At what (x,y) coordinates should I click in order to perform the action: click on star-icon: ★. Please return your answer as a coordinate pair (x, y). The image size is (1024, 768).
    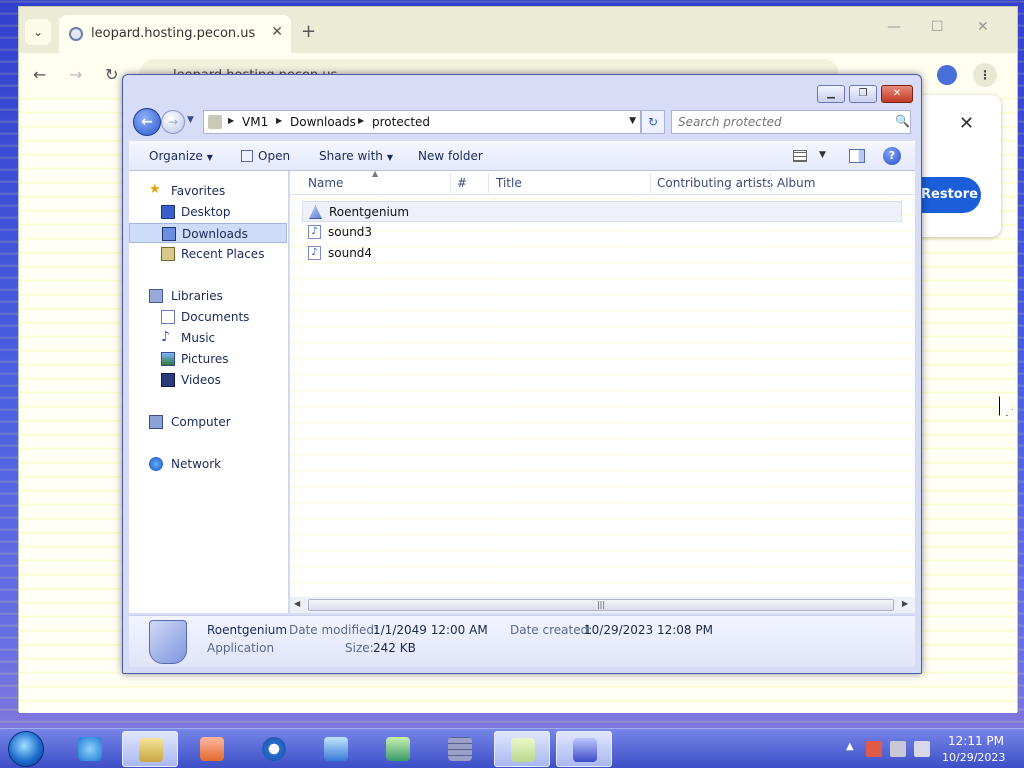
    Looking at the image, I should click on (155, 189).